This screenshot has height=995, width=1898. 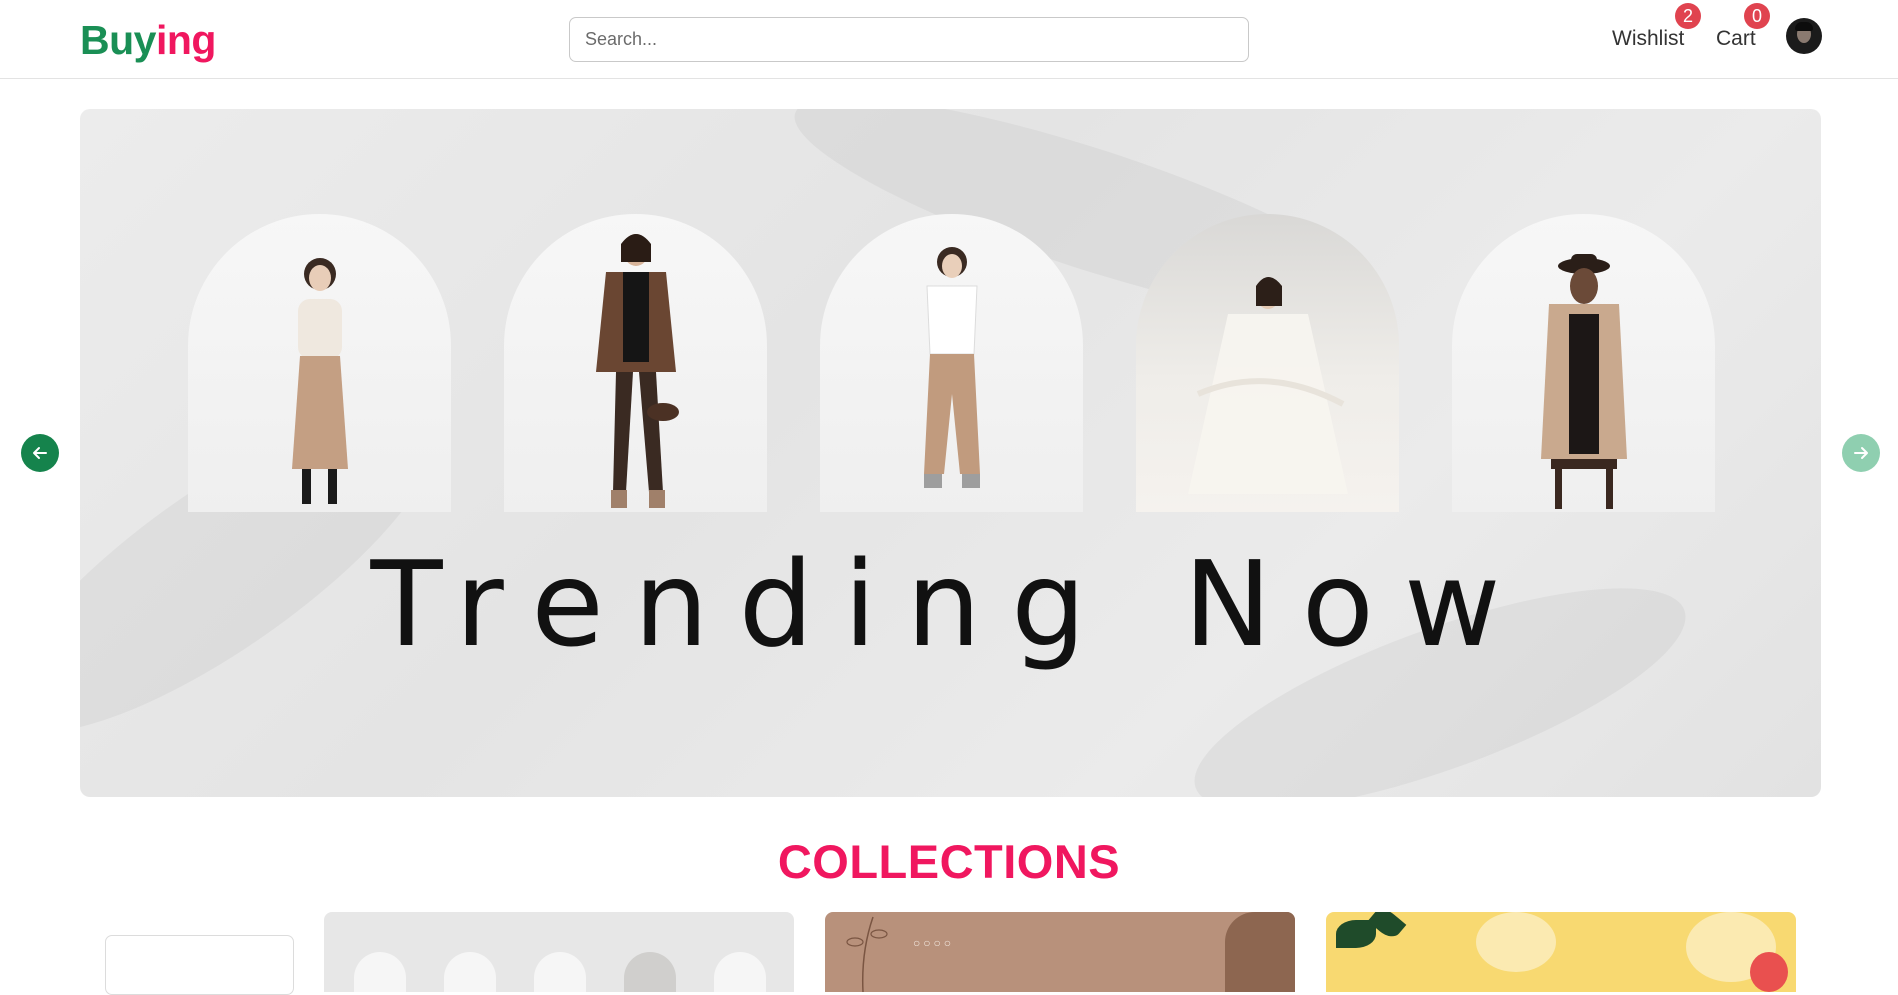 I want to click on user-avatar, so click(x=1804, y=36).